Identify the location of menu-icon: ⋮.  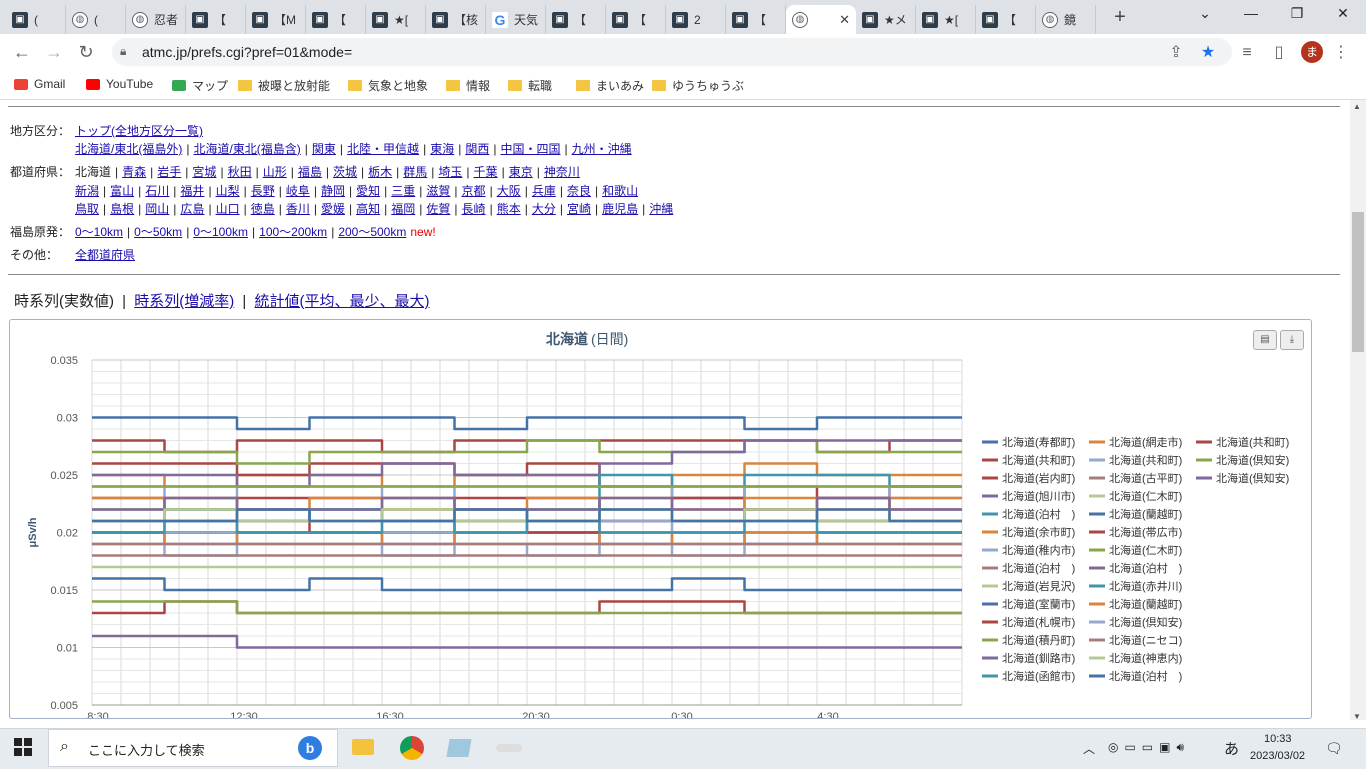
(1341, 53).